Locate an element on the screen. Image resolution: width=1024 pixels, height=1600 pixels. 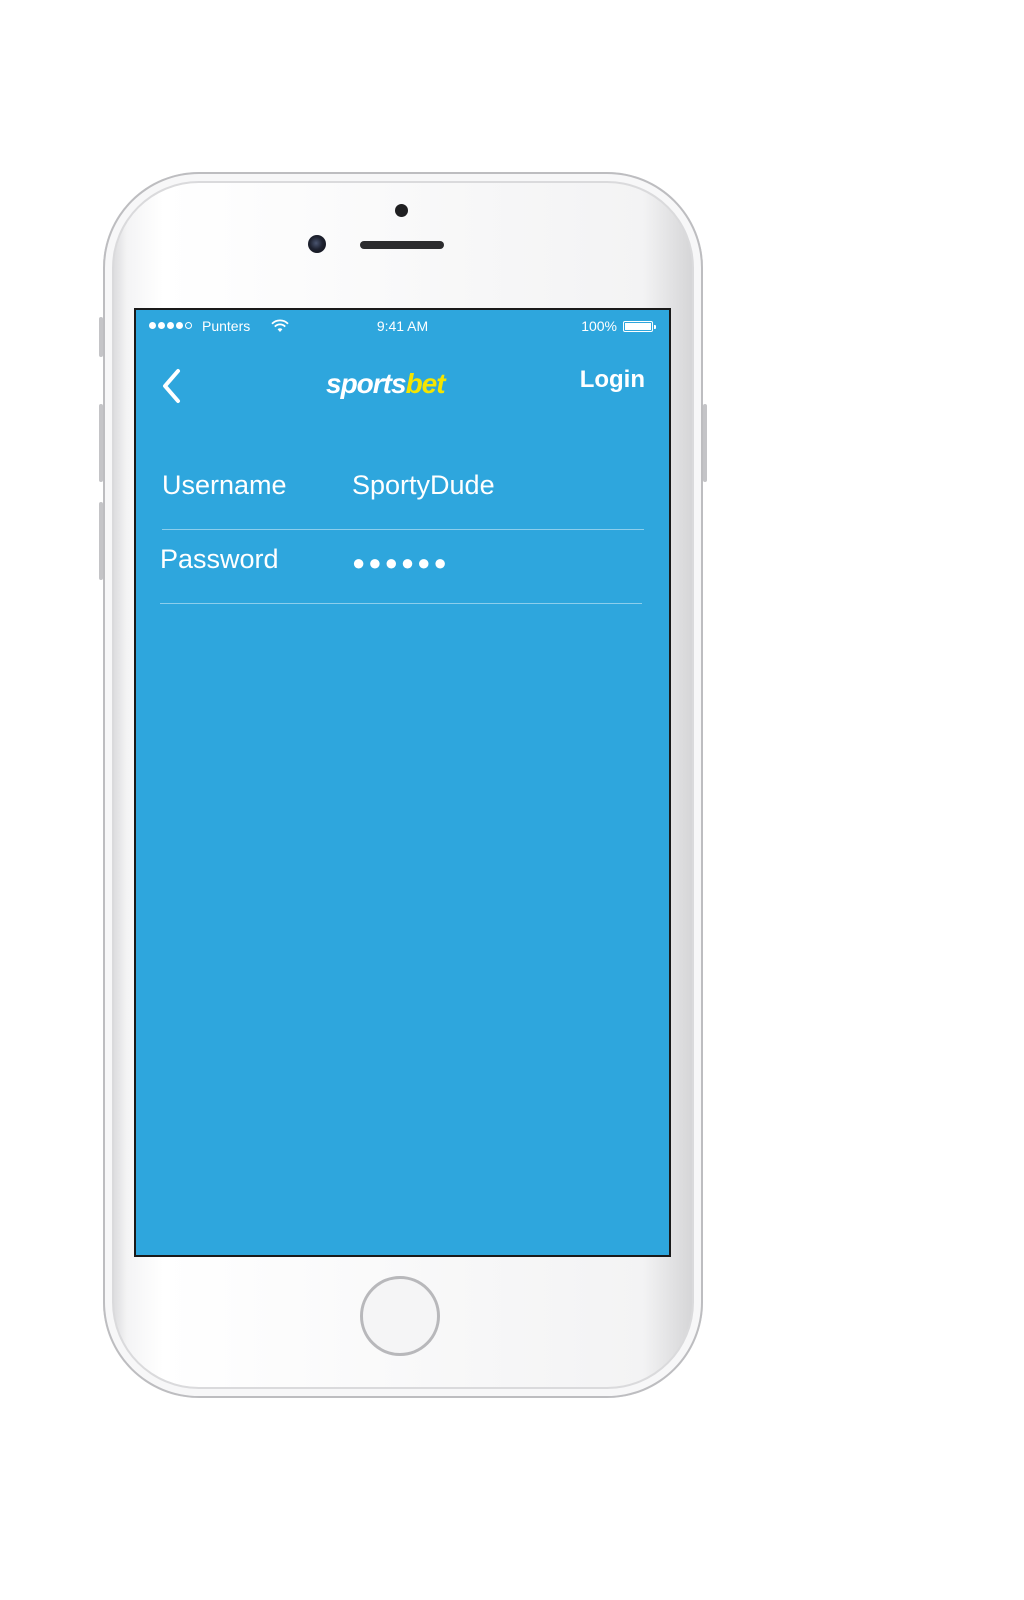
battery-level is located at coordinates (638, 326).